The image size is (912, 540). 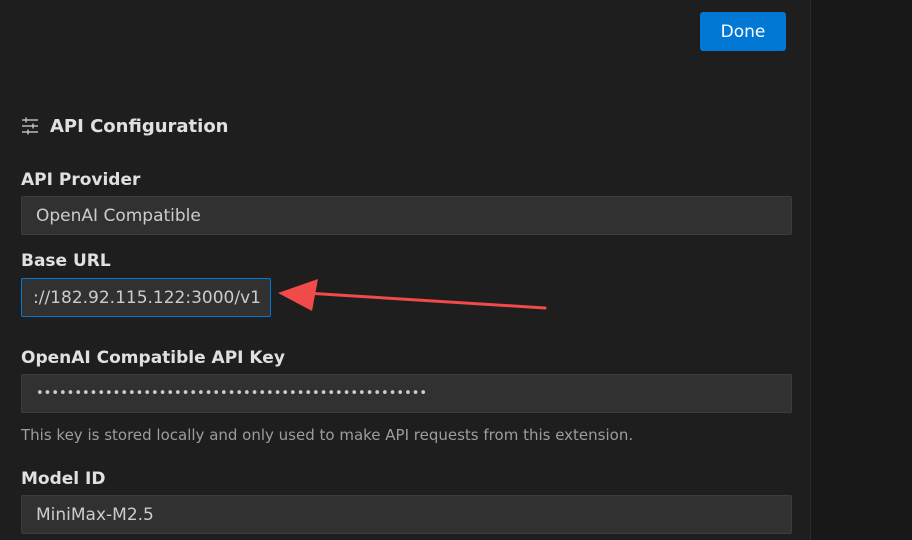 I want to click on base-url-label: Base URL, so click(x=66, y=261).